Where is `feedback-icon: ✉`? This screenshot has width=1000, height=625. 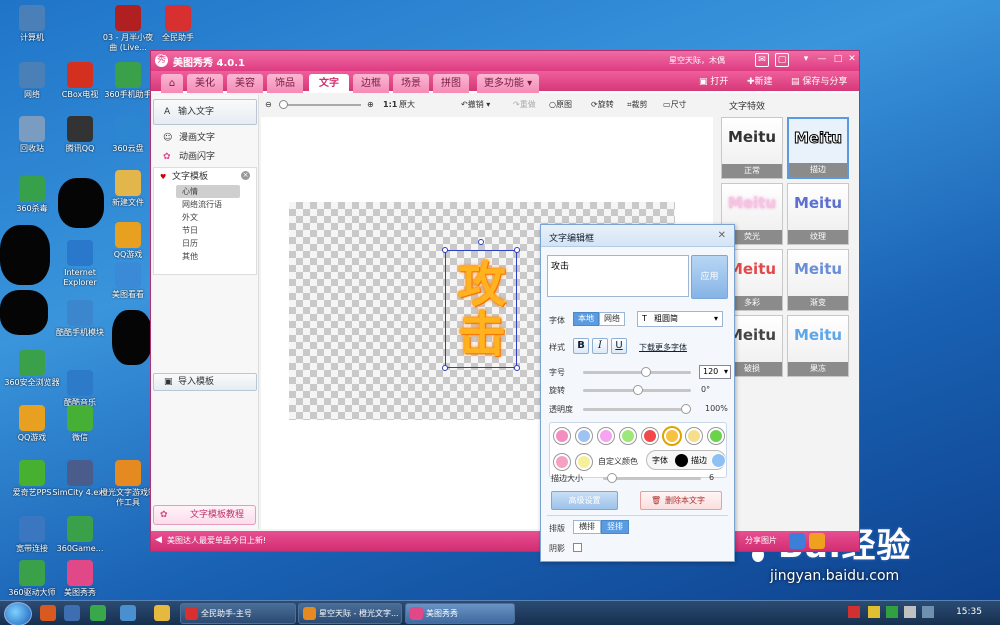
feedback-icon: ✉ is located at coordinates (762, 60).